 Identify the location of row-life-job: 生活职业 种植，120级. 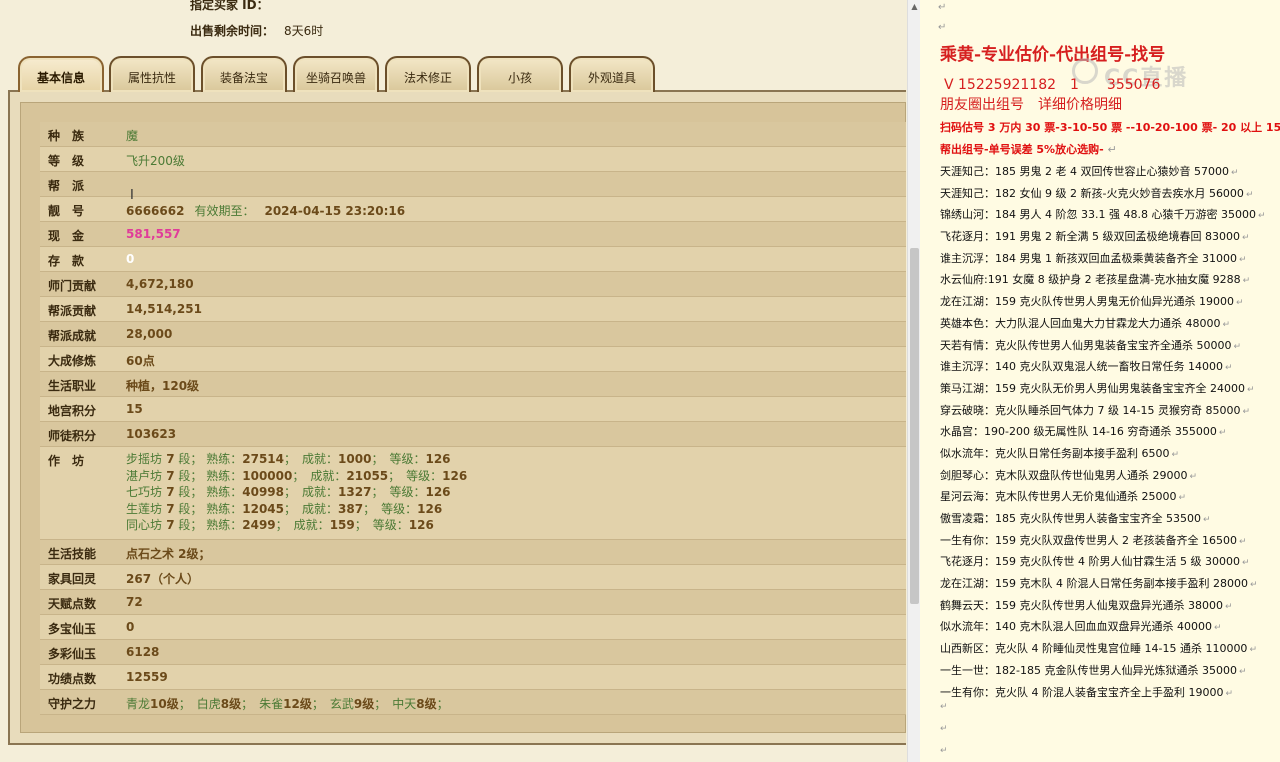
(473, 384).